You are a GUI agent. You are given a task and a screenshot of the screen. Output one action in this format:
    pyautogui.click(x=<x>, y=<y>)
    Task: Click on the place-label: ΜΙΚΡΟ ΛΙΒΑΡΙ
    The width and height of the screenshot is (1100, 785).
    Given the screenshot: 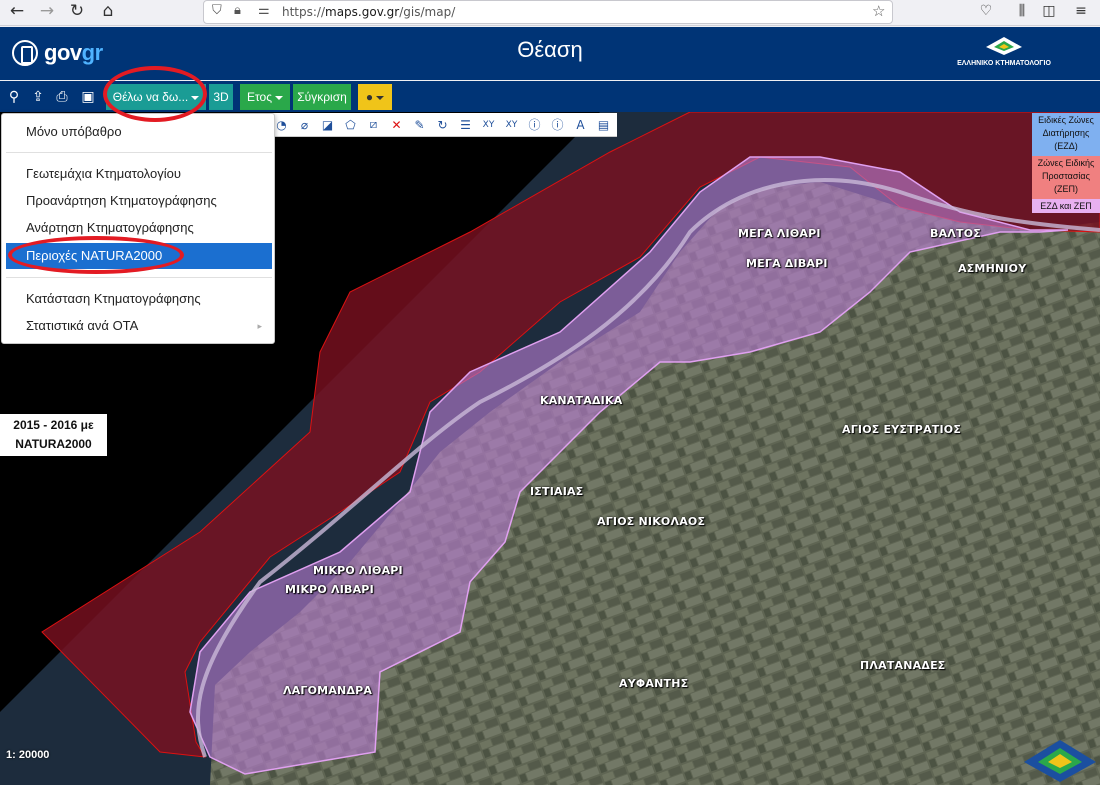 What is the action you would take?
    pyautogui.click(x=329, y=589)
    